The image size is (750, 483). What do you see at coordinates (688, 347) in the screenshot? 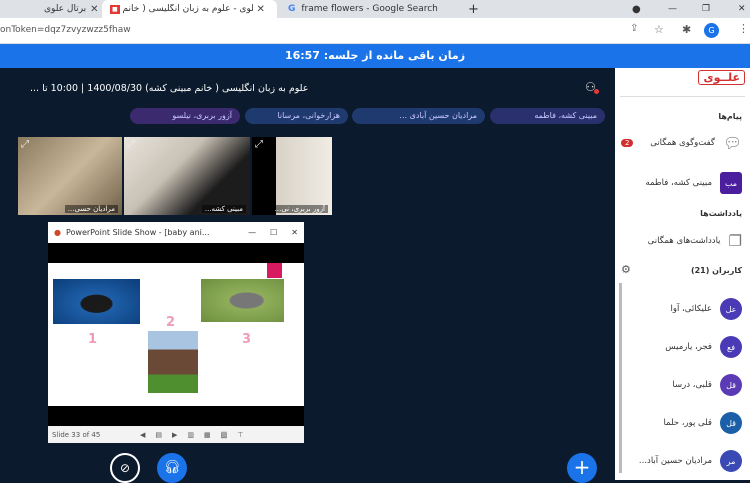
I see `user-name: فجر، یارمیس` at bounding box center [688, 347].